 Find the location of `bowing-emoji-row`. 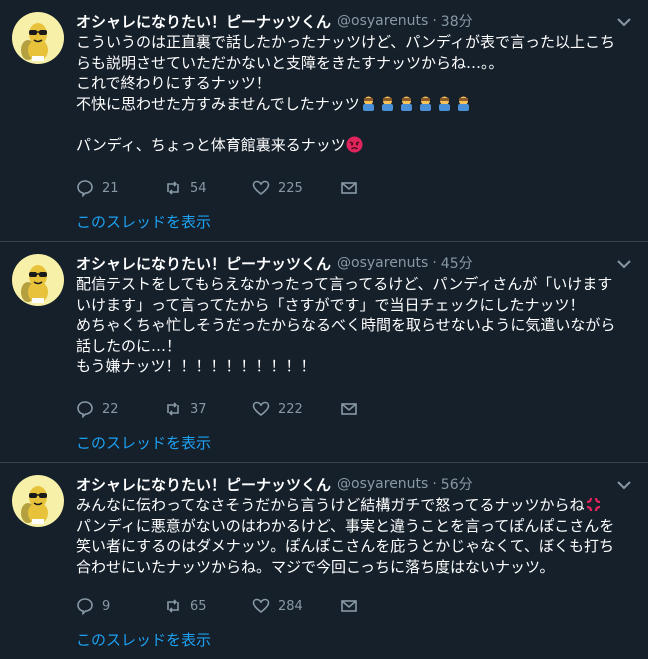

bowing-emoji-row is located at coordinates (417, 104).